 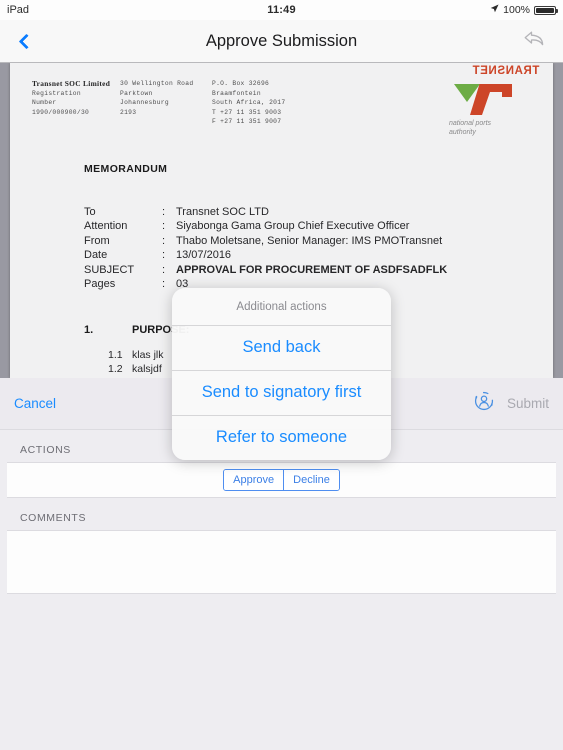 I want to click on transnet-wordmark-text: TRANSNET, so click(x=505, y=71).